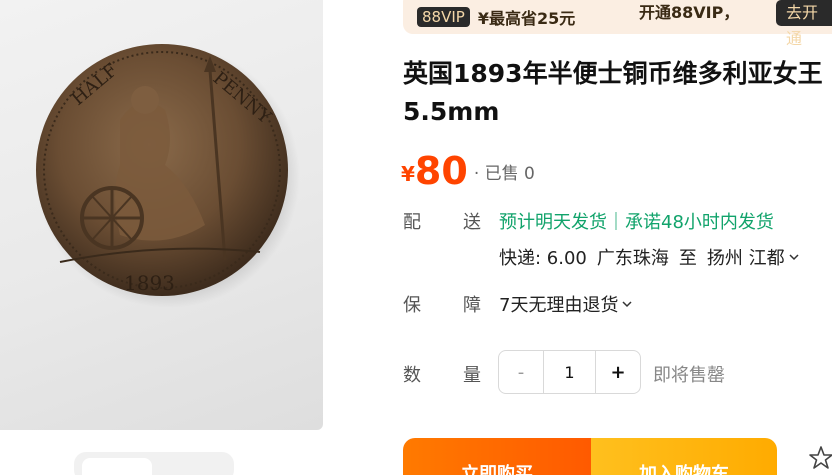  I want to click on add-to-cart-label: 加入购物车, so click(684, 469).